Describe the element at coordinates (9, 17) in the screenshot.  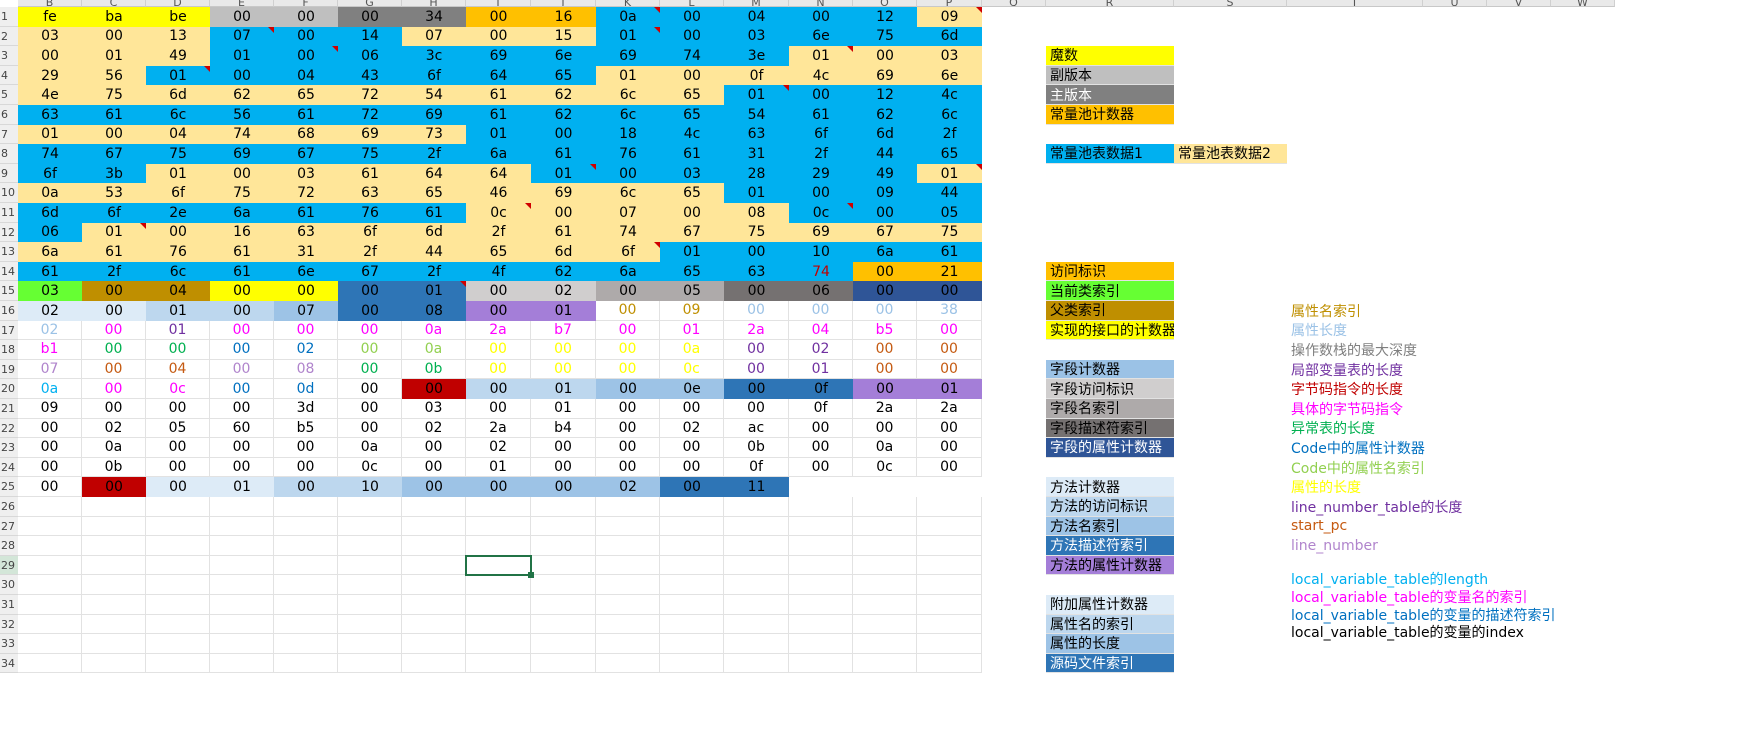
I see `row-header-1: 1` at that location.